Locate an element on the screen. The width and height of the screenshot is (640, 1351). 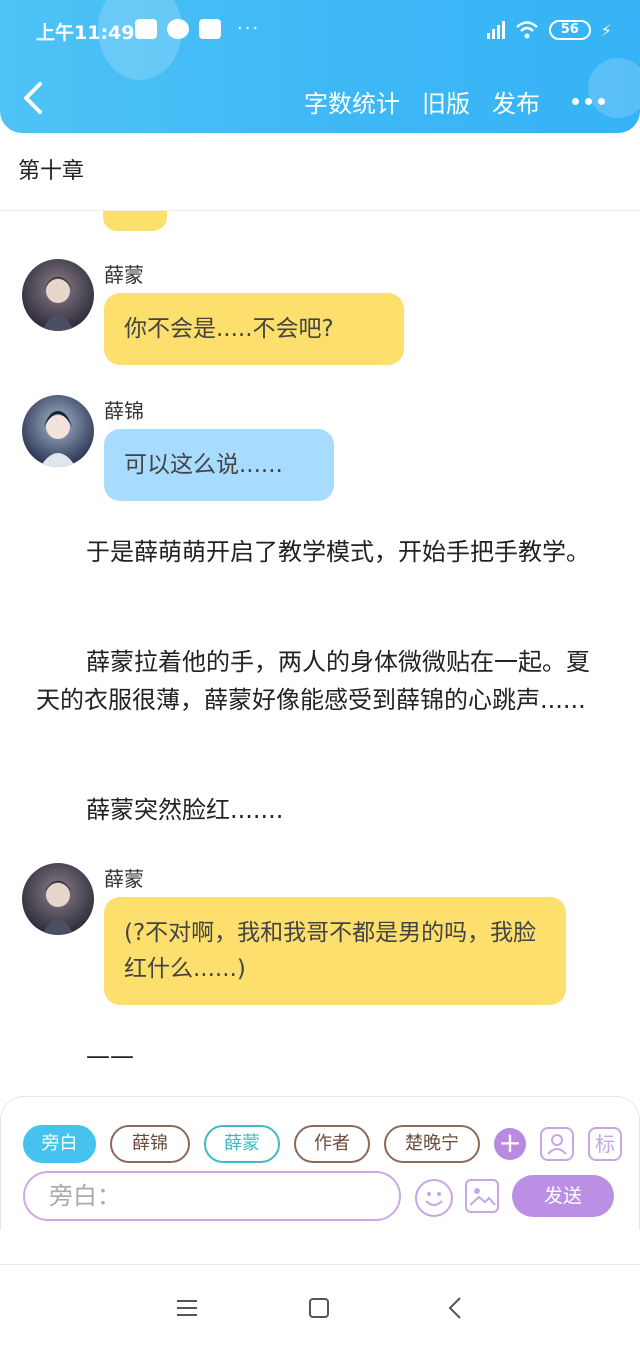
word-count-button: 字数统计 is located at coordinates (352, 101).